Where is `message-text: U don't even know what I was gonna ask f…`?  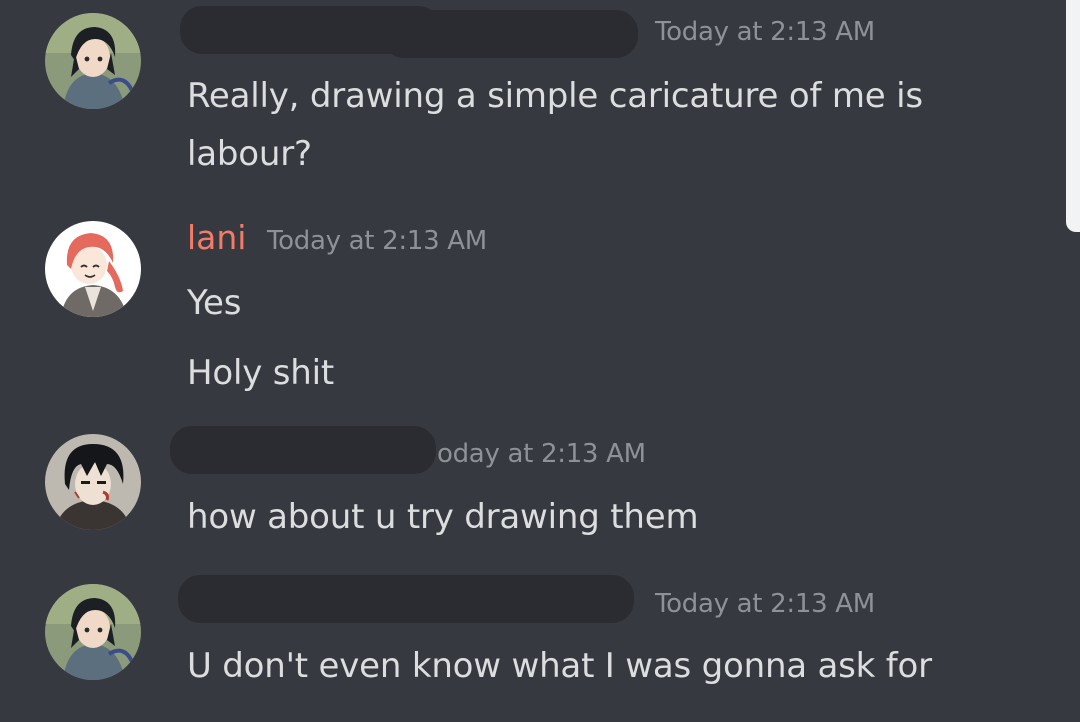 message-text: U don't even know what I was gonna ask f… is located at coordinates (559, 666).